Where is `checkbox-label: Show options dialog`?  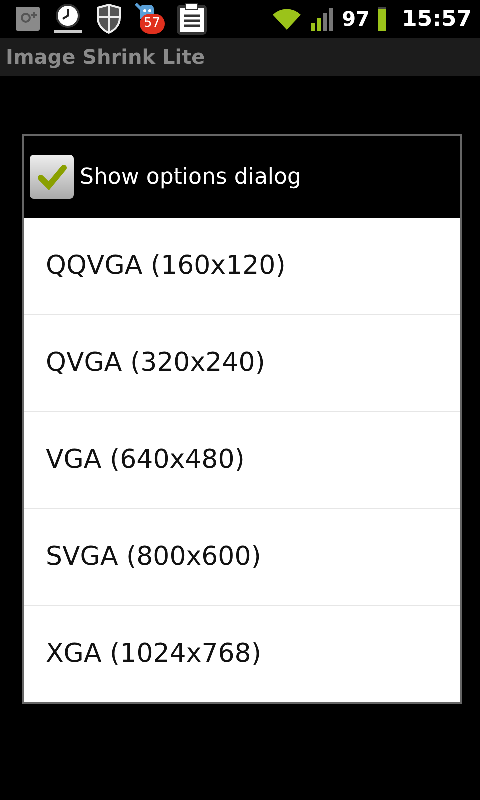 checkbox-label: Show options dialog is located at coordinates (191, 177).